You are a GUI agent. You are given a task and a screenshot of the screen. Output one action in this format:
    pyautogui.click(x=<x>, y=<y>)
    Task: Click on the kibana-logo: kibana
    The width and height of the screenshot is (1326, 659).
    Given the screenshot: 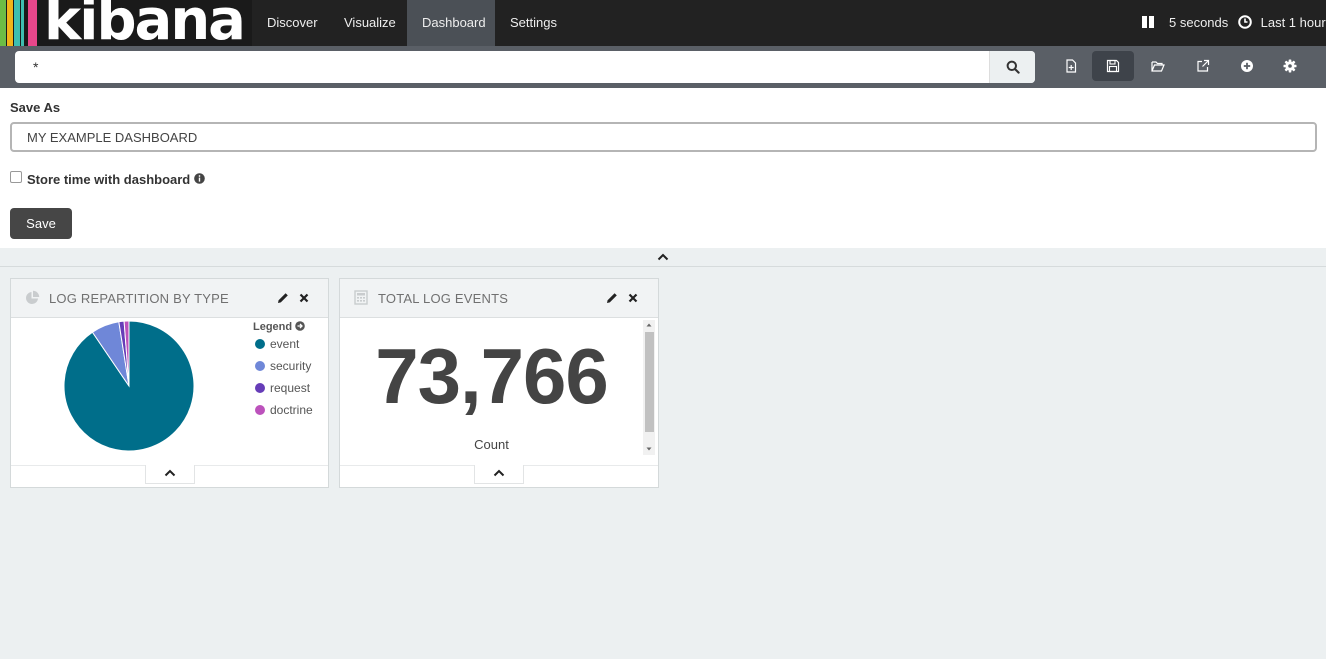 What is the action you would take?
    pyautogui.click(x=126, y=23)
    